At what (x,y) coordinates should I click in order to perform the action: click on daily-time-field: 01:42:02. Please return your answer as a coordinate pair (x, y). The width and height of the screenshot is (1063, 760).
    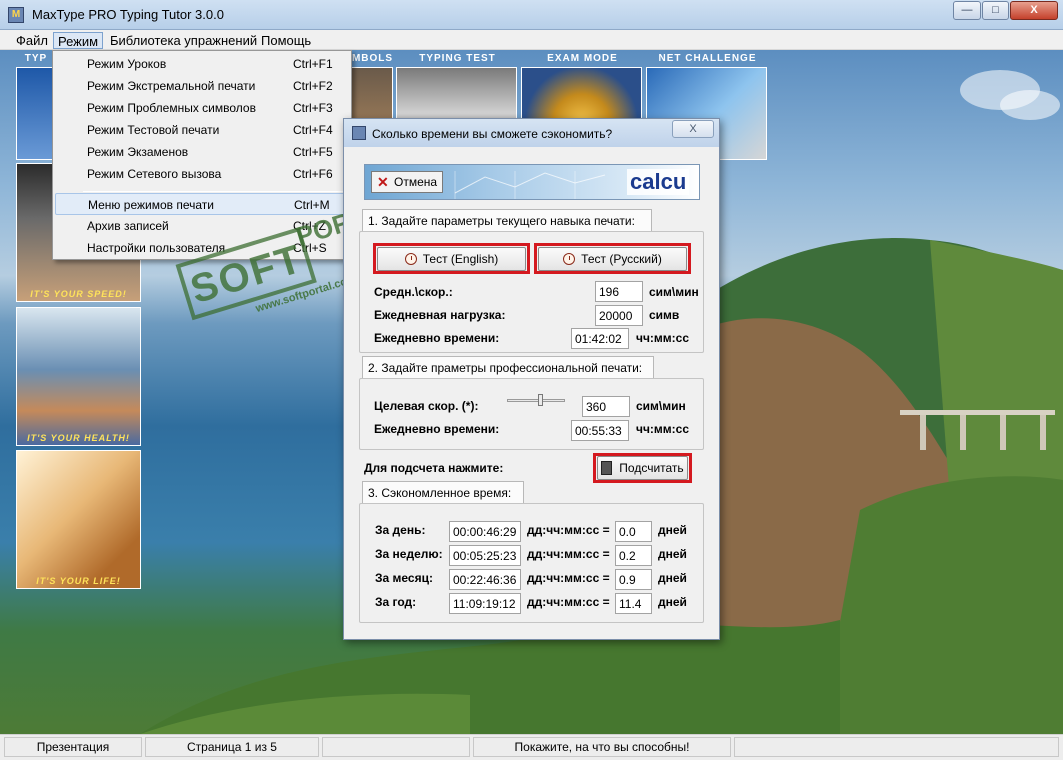
    Looking at the image, I should click on (600, 338).